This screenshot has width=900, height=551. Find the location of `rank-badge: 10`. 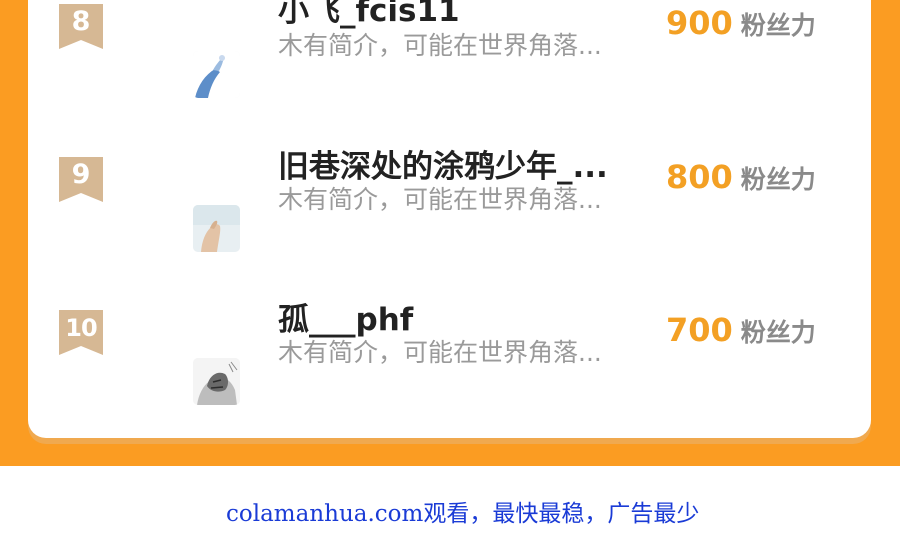

rank-badge: 10 is located at coordinates (81, 332).